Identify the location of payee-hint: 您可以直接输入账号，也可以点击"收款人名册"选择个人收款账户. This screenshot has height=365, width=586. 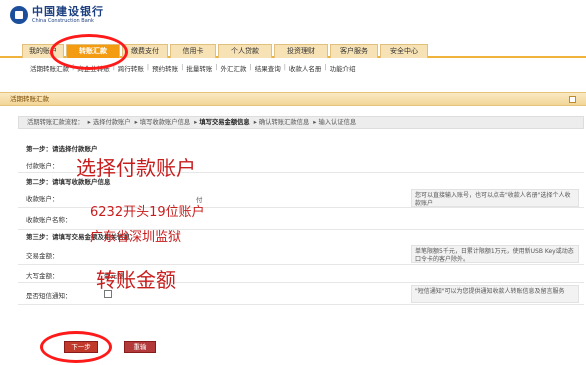
(495, 198).